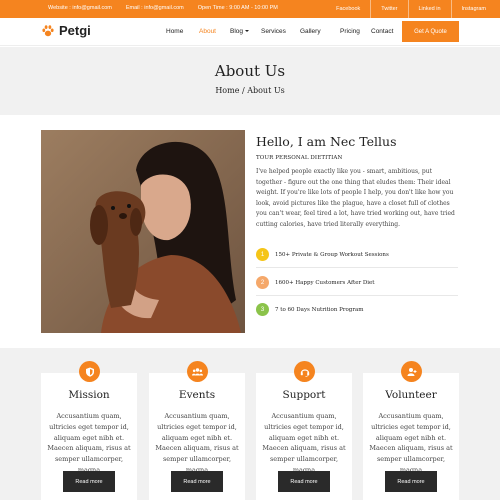 Image resolution: width=500 pixels, height=500 pixels. I want to click on open-time-info: Open Time : 9:00 AM - 10:00 PM, so click(237, 8).